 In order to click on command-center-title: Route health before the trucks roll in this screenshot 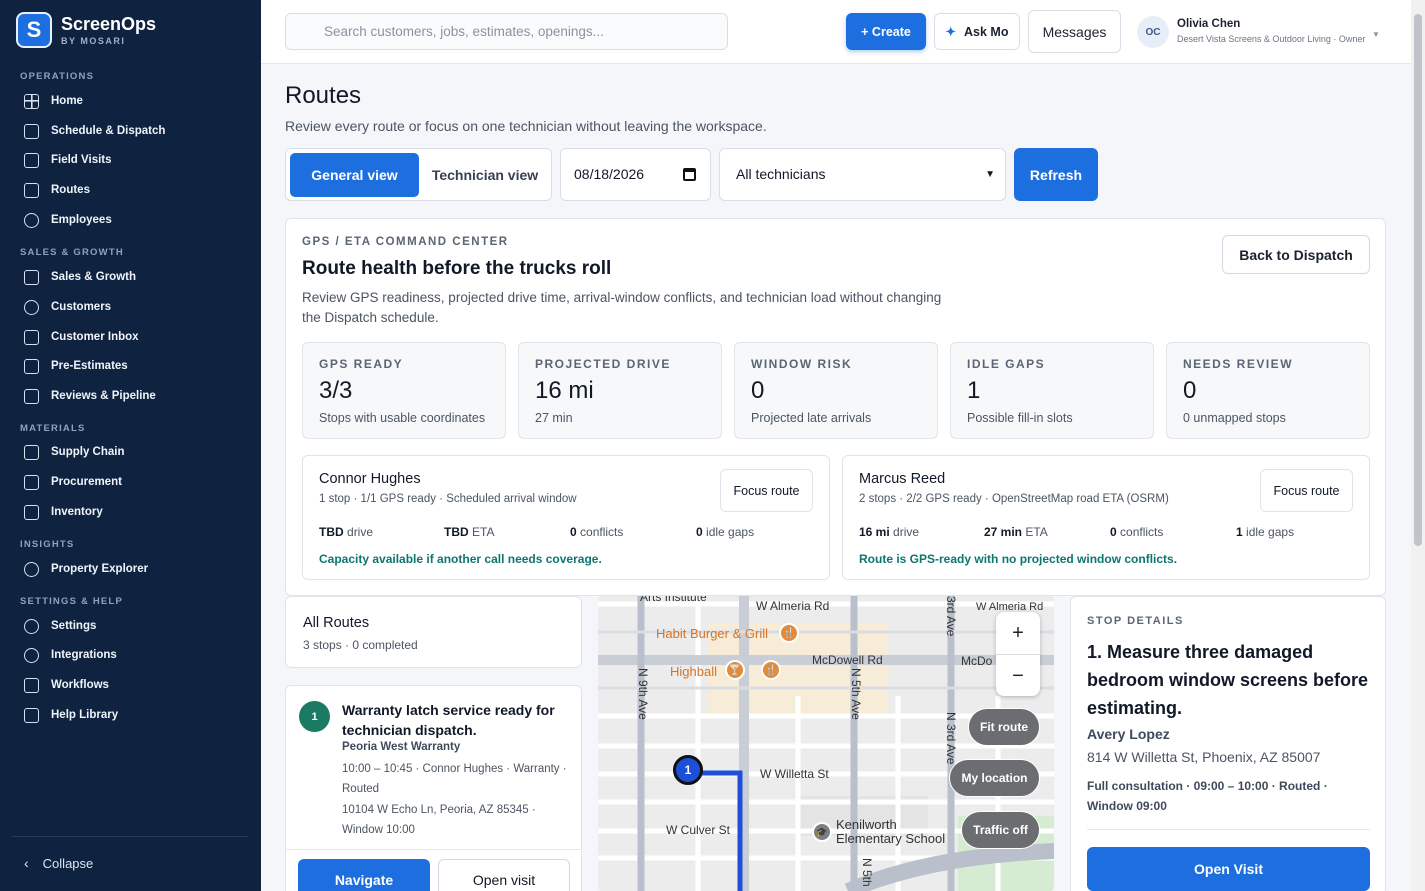, I will do `click(457, 268)`.